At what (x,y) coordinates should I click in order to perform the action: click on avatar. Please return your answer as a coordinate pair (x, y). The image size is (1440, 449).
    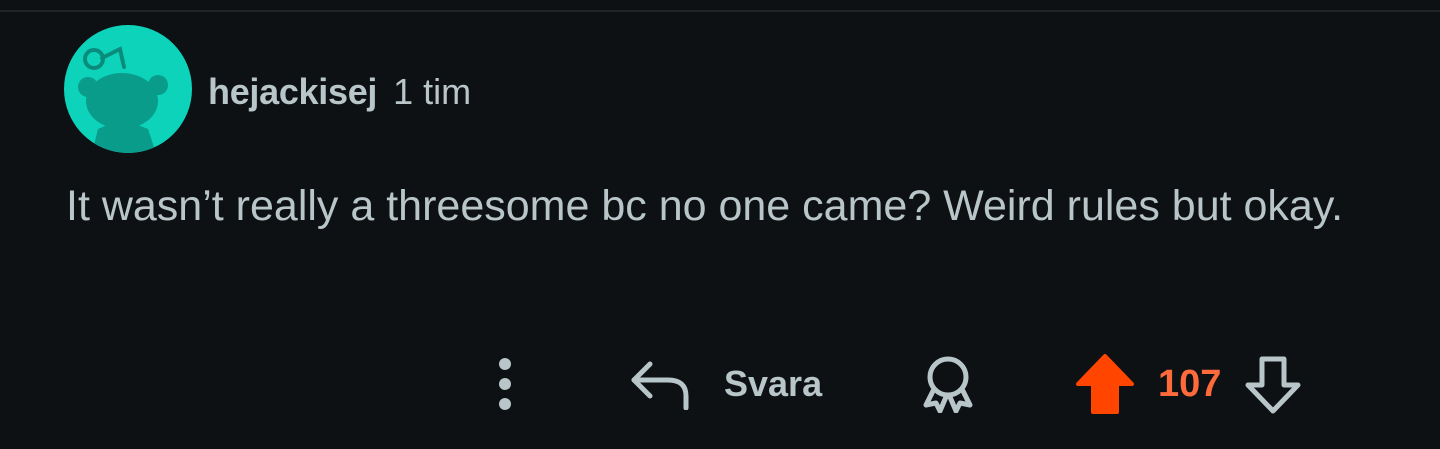
    Looking at the image, I should click on (128, 89).